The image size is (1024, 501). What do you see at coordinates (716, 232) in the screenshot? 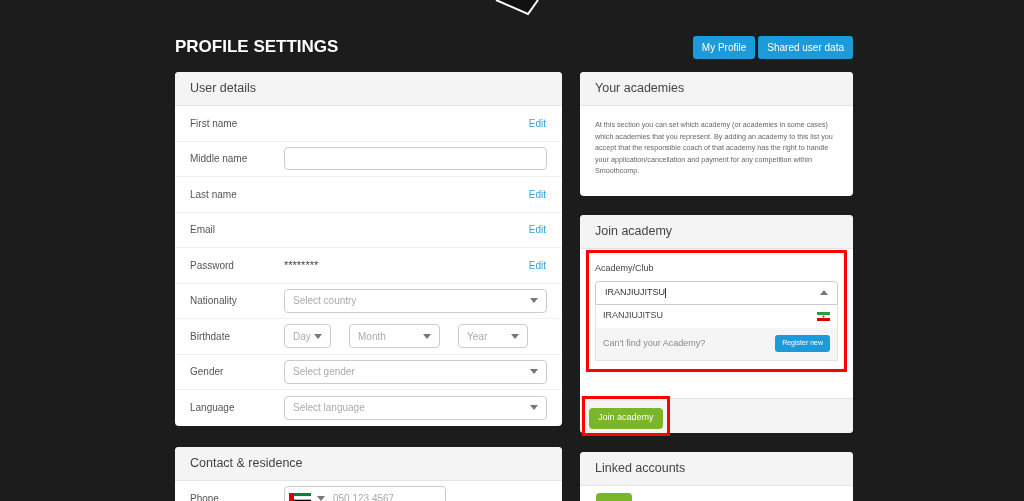
I see `card-header: Join academy` at bounding box center [716, 232].